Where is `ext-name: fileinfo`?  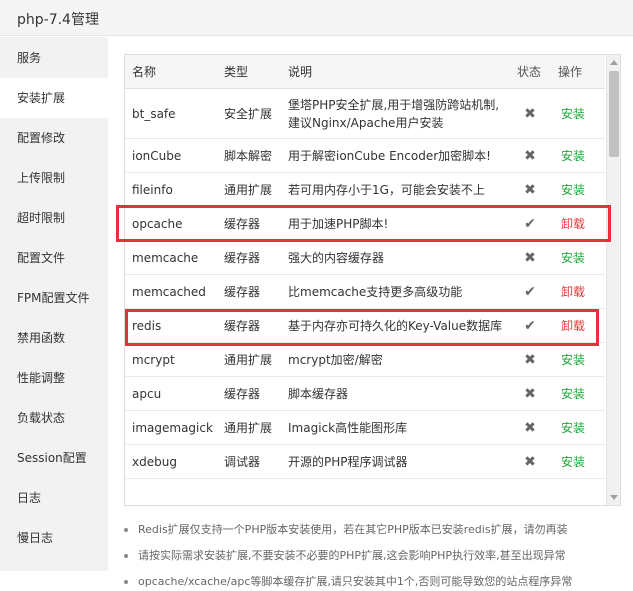
ext-name: fileinfo is located at coordinates (152, 190).